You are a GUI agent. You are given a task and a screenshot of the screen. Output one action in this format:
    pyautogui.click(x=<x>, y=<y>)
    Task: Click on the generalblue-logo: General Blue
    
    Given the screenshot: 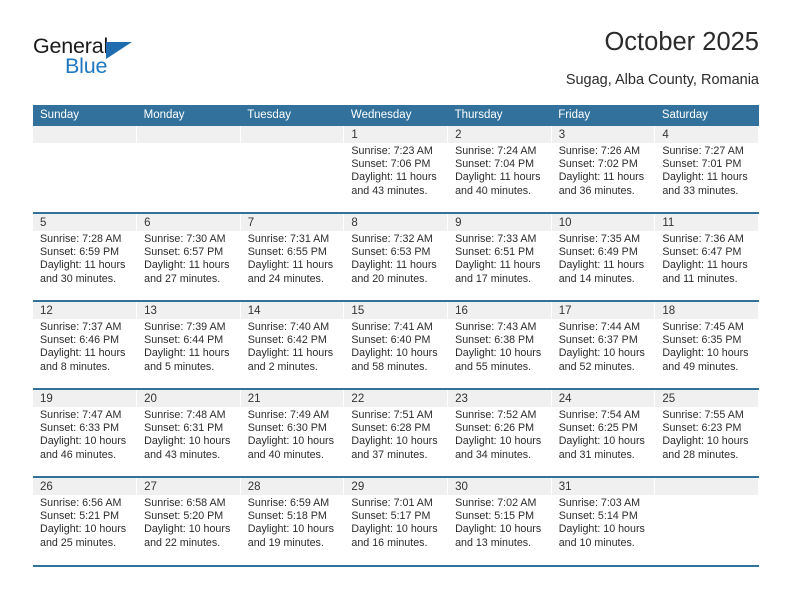 What is the action you would take?
    pyautogui.click(x=133, y=63)
    